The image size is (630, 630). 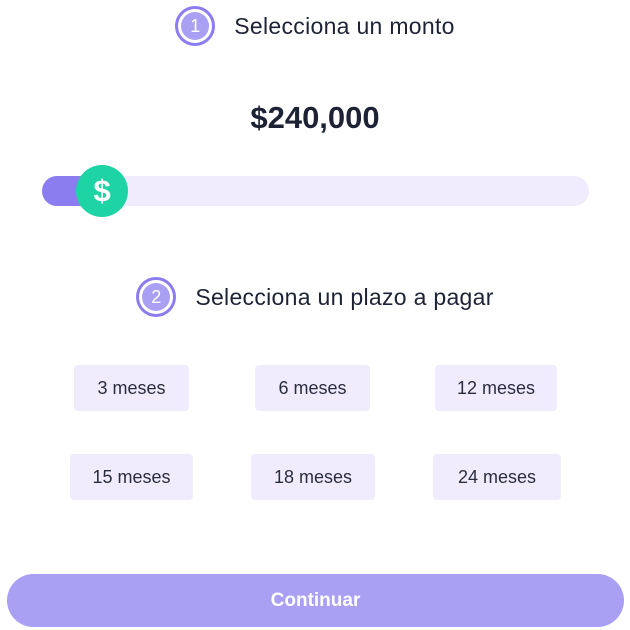 I want to click on step-2-title: Selecciona un plazo a pagar, so click(x=344, y=296).